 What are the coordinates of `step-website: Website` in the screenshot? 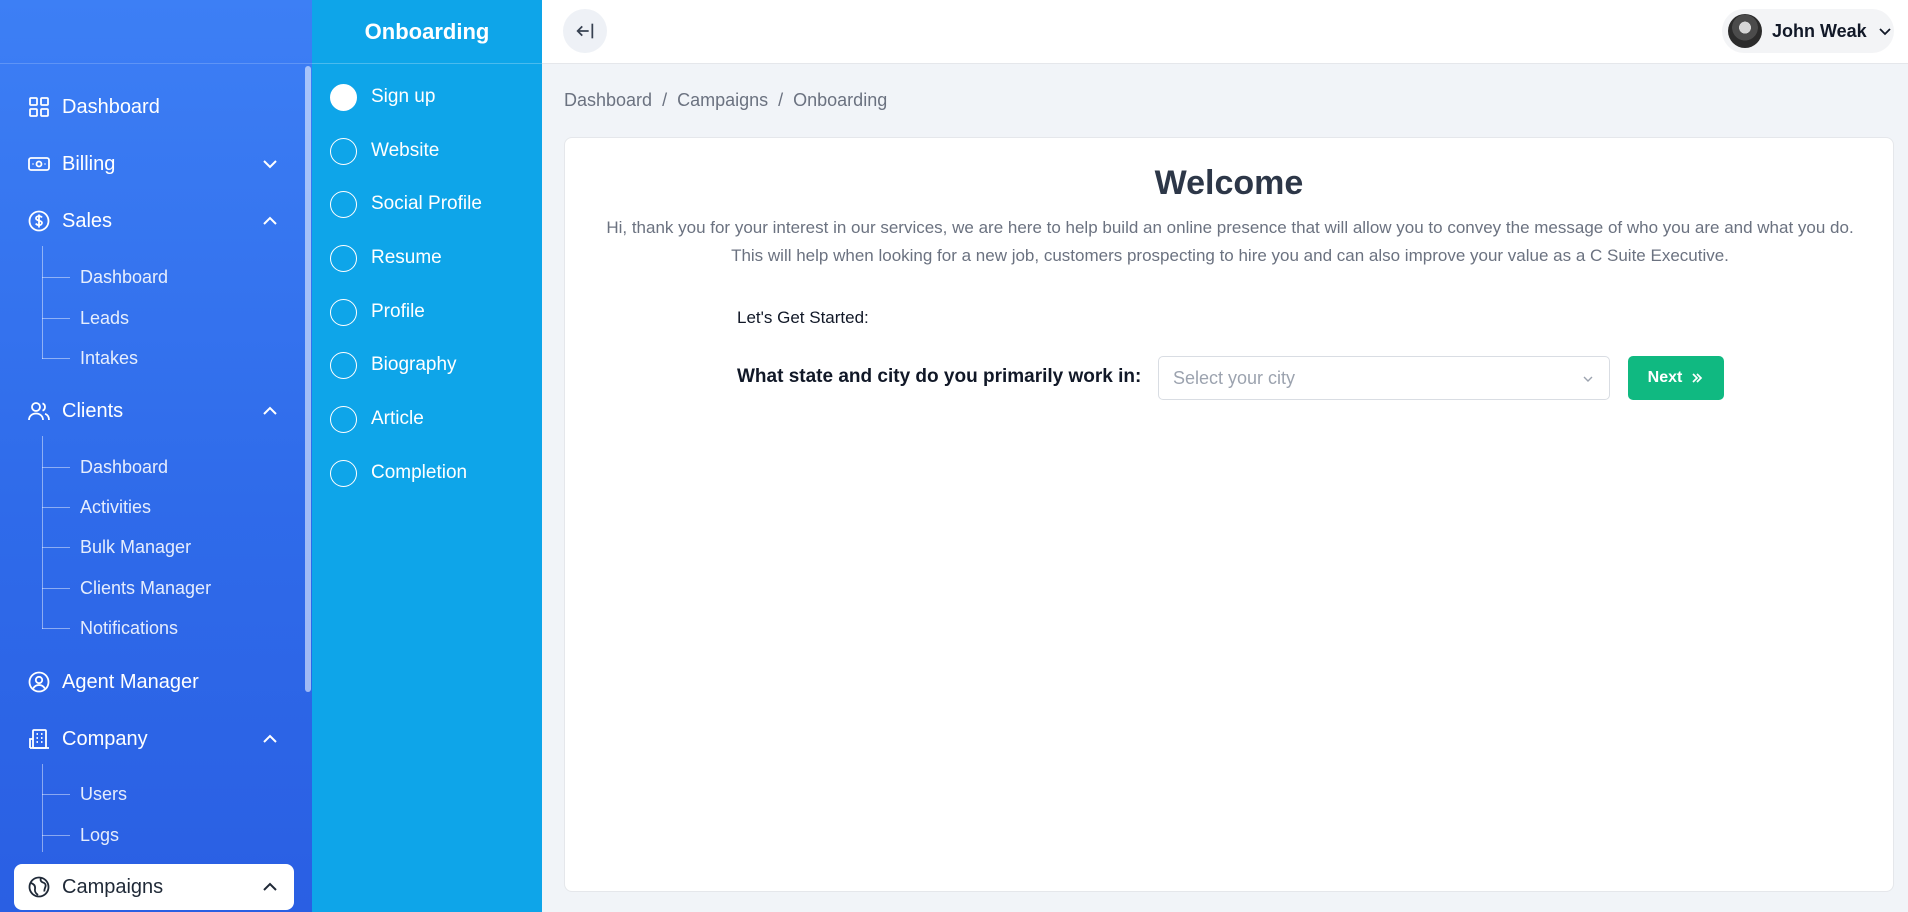 It's located at (384, 151).